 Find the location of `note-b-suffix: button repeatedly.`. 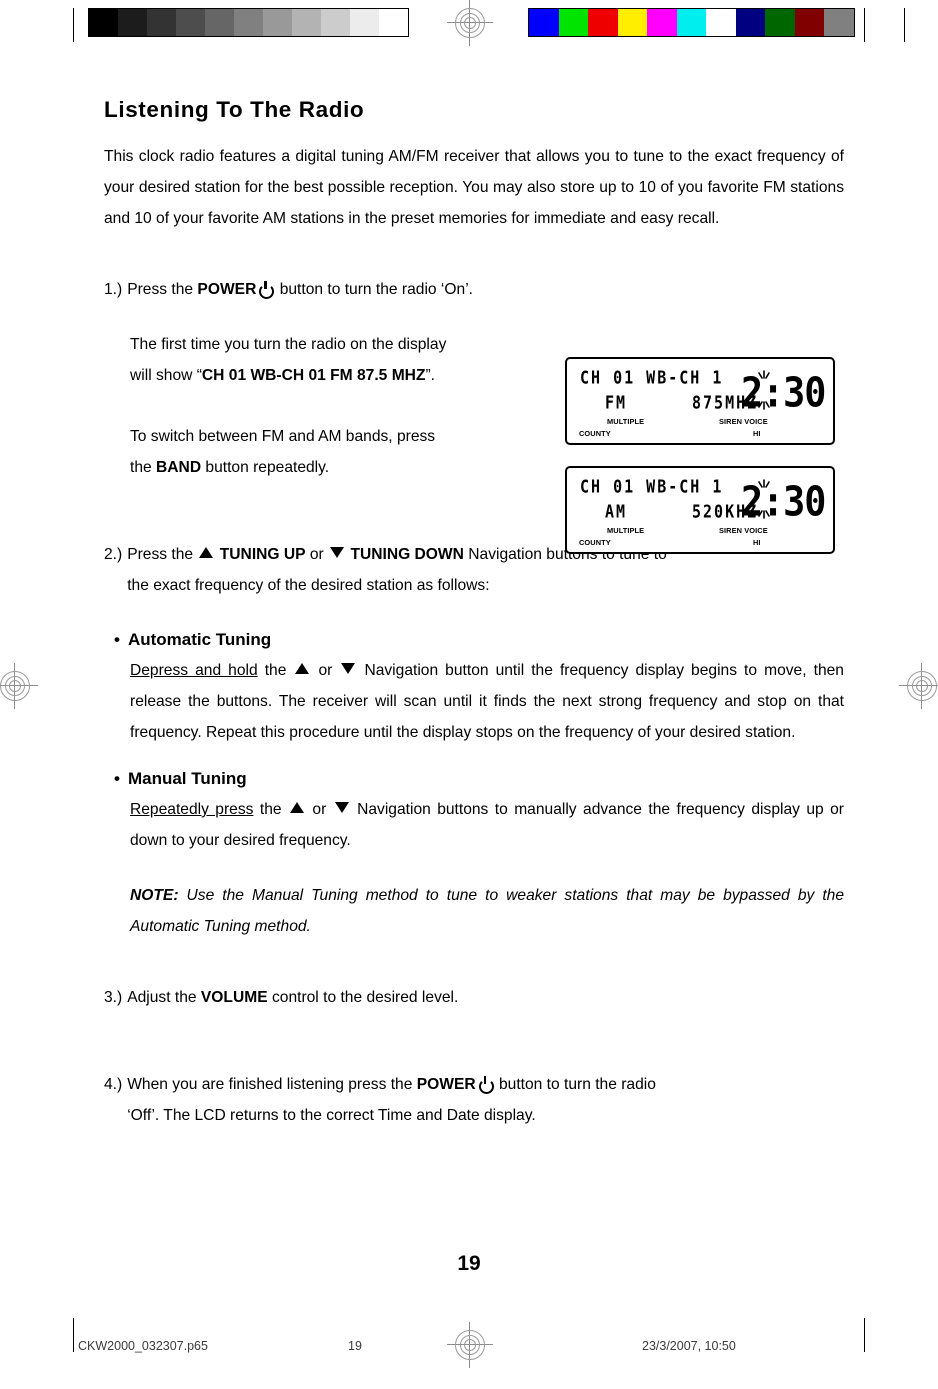

note-b-suffix: button repeatedly. is located at coordinates (267, 467).